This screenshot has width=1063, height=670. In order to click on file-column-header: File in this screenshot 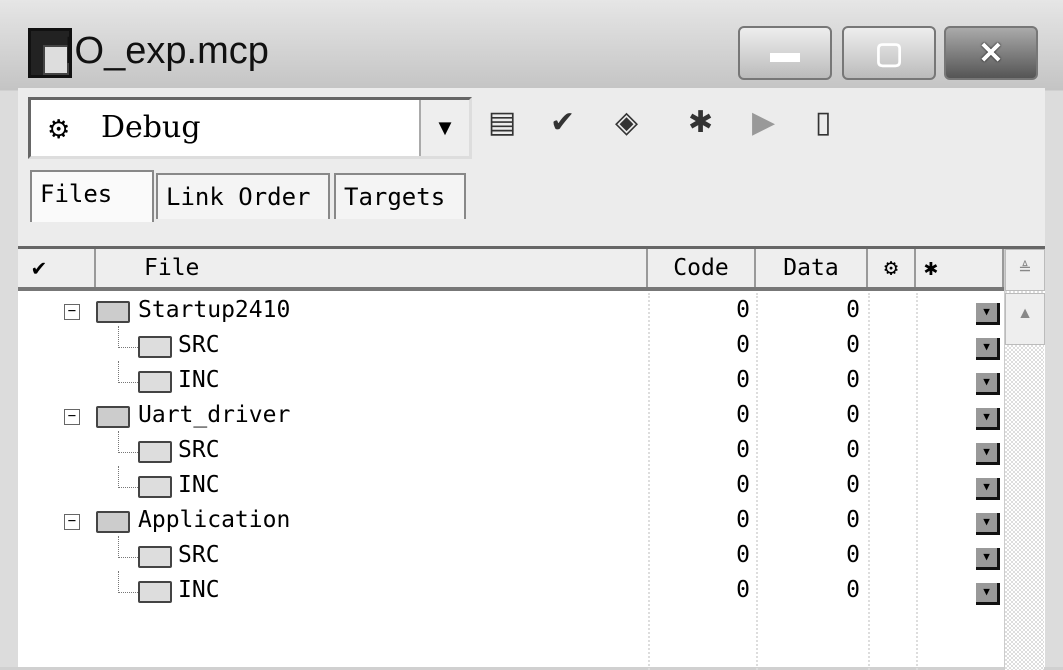, I will do `click(372, 268)`.